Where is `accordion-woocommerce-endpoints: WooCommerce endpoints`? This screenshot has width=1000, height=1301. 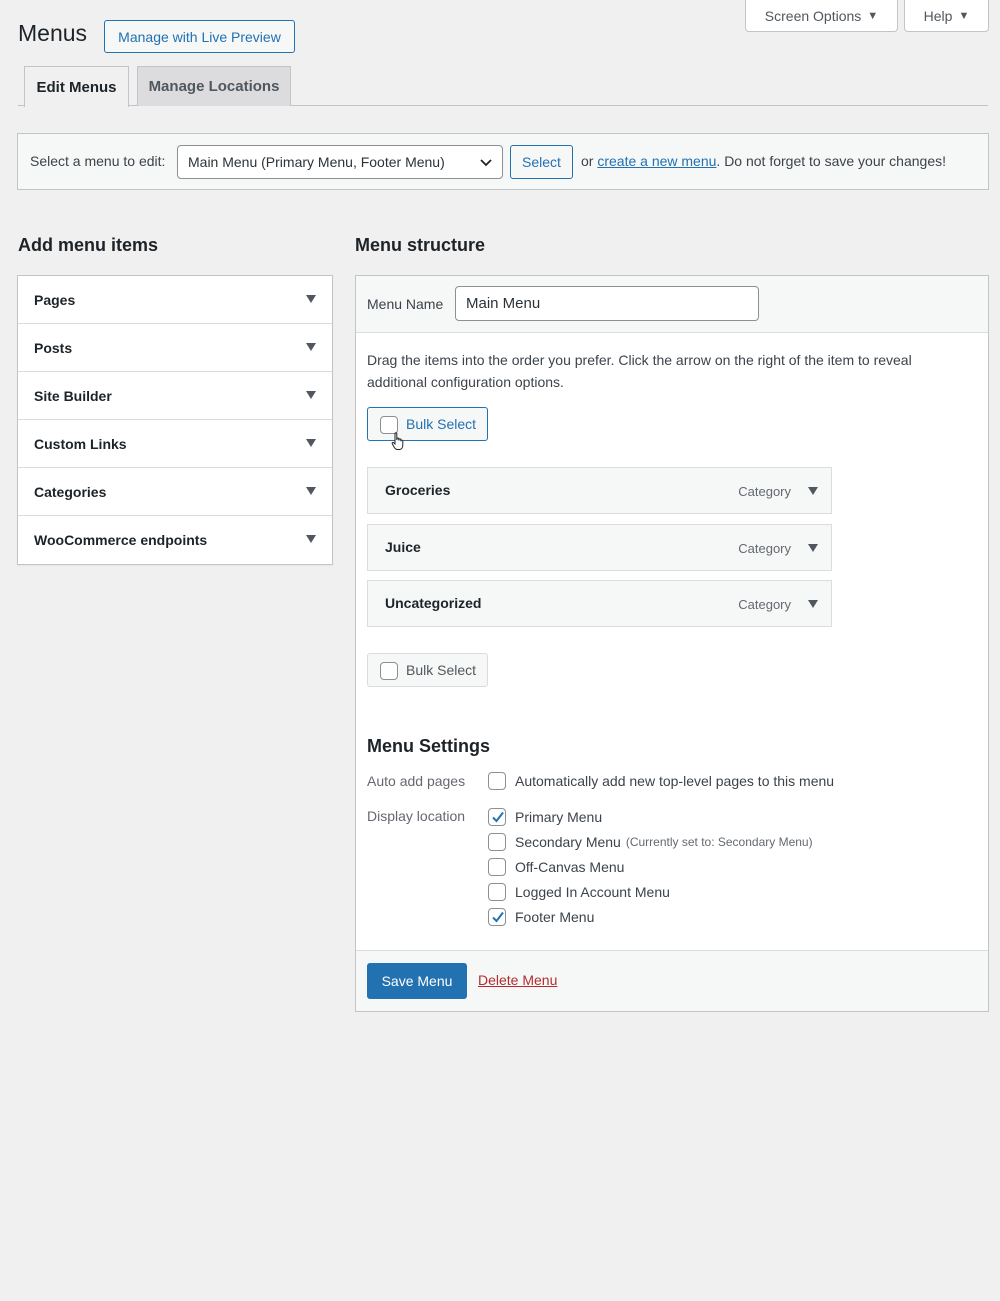 accordion-woocommerce-endpoints: WooCommerce endpoints is located at coordinates (175, 540).